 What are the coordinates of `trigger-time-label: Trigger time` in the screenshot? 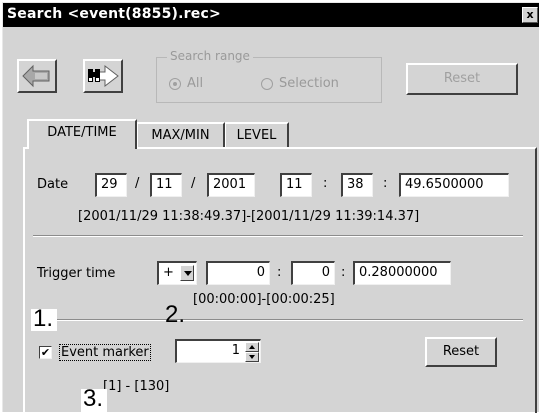 It's located at (76, 273).